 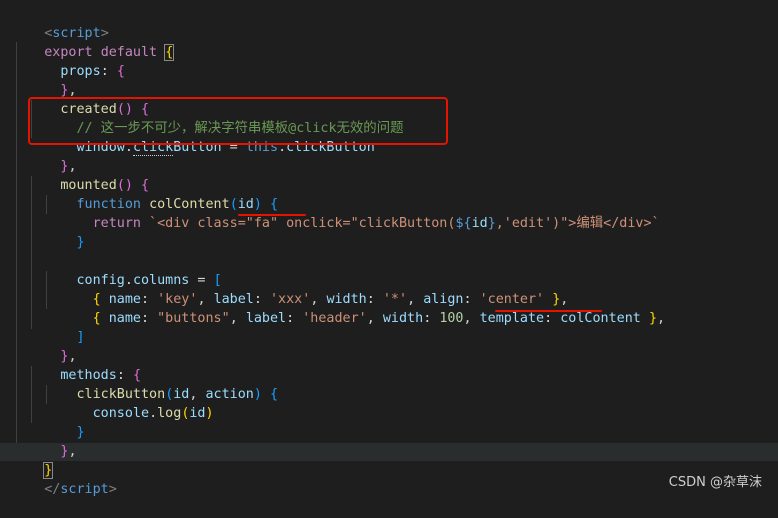 I want to click on parameter: id, so click(x=197, y=413).